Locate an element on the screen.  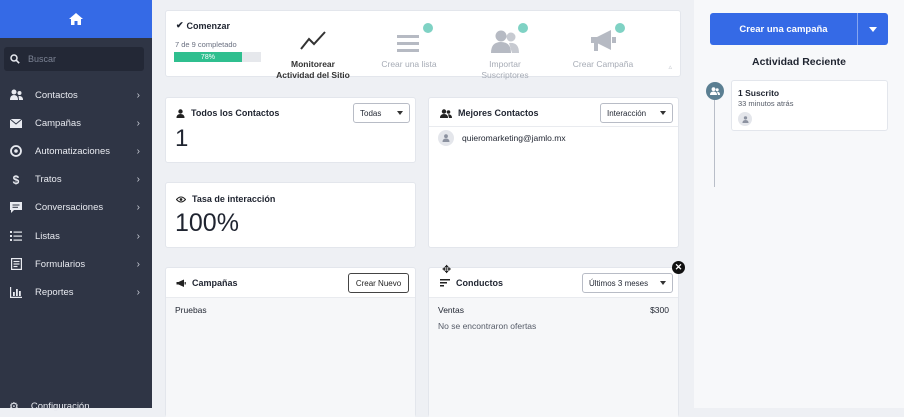
sidebar-item-contactos: Contactos › is located at coordinates (76, 95).